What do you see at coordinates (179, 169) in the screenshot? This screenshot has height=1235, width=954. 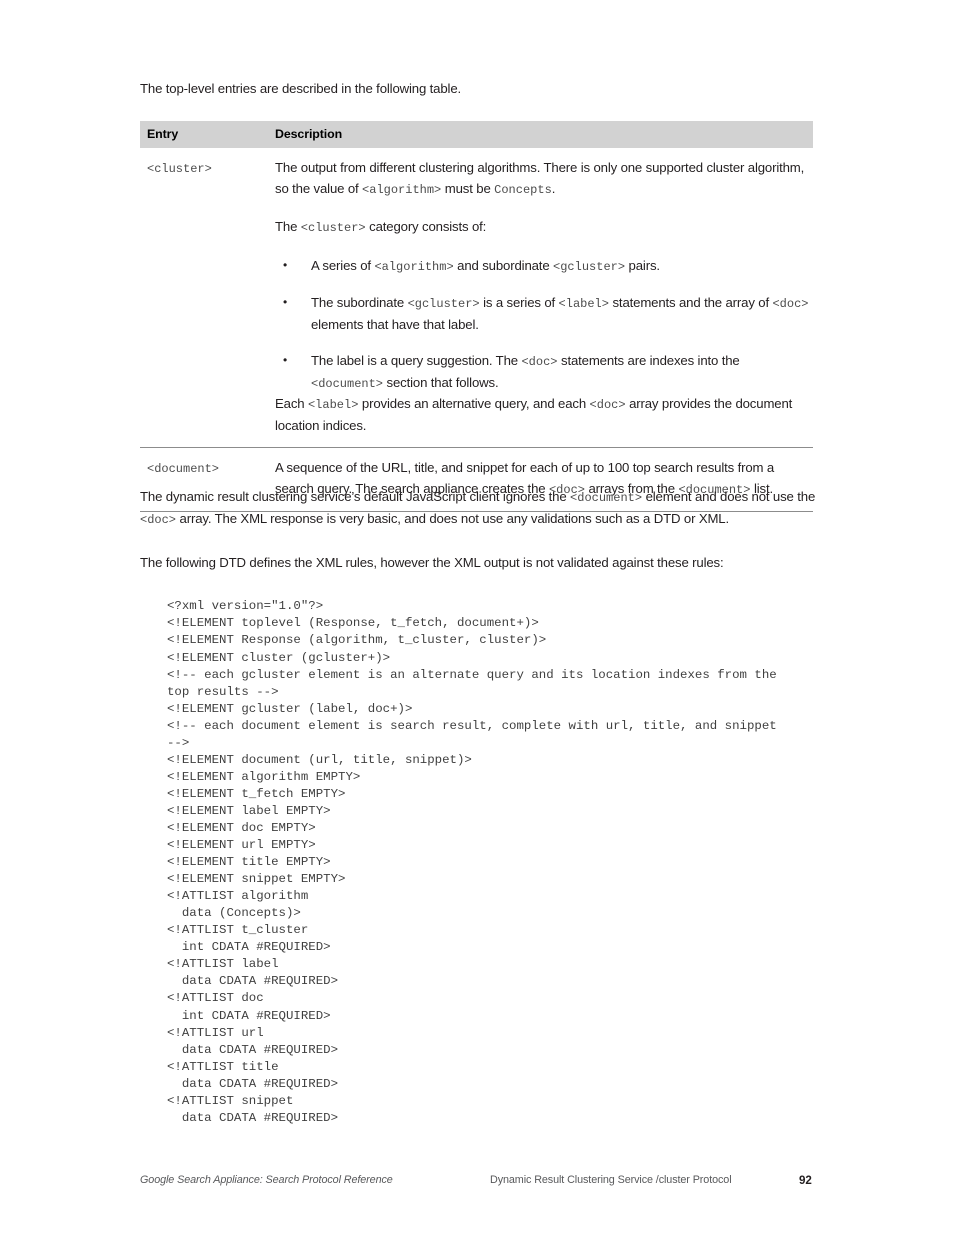 I see `entry-cluster-code: <cluster>` at bounding box center [179, 169].